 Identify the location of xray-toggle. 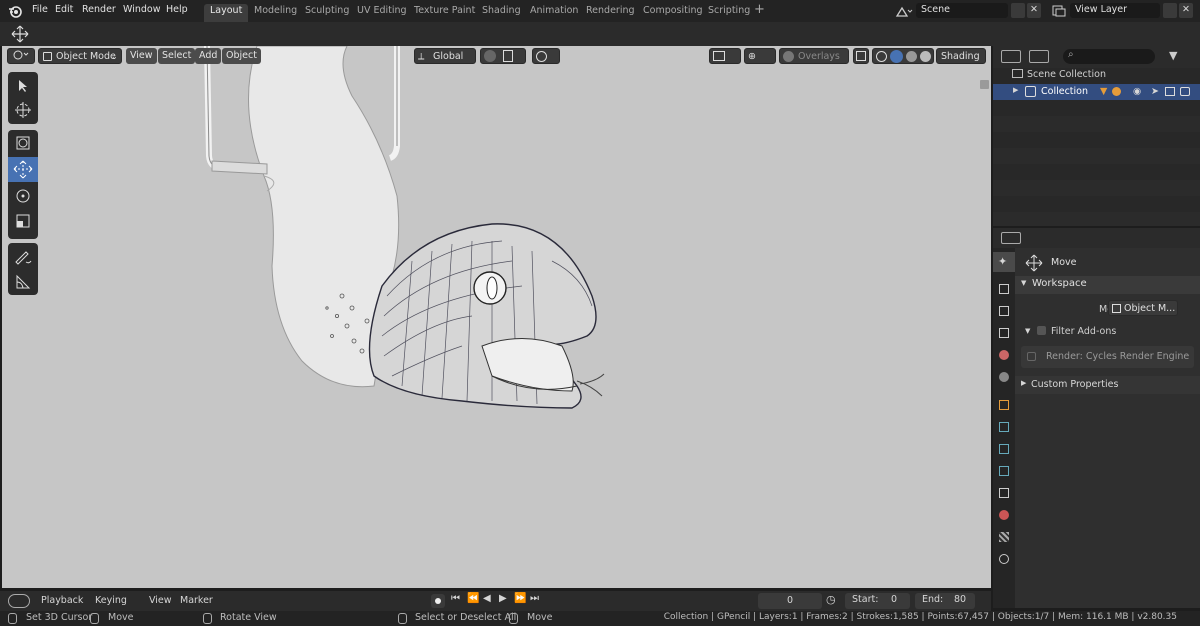
(861, 56).